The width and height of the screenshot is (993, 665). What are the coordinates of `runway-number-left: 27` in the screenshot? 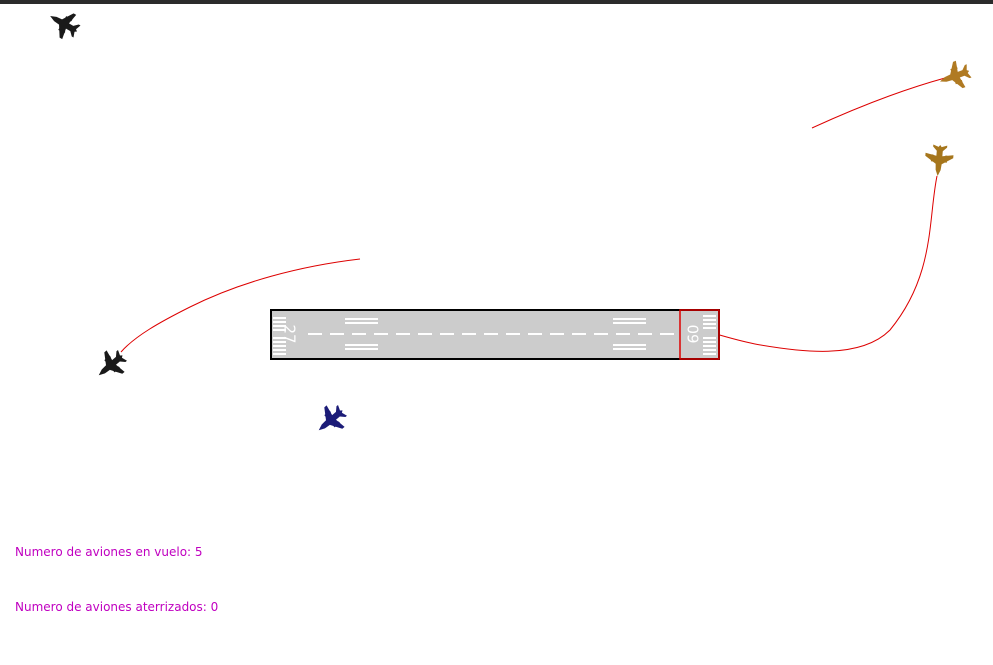 It's located at (290, 333).